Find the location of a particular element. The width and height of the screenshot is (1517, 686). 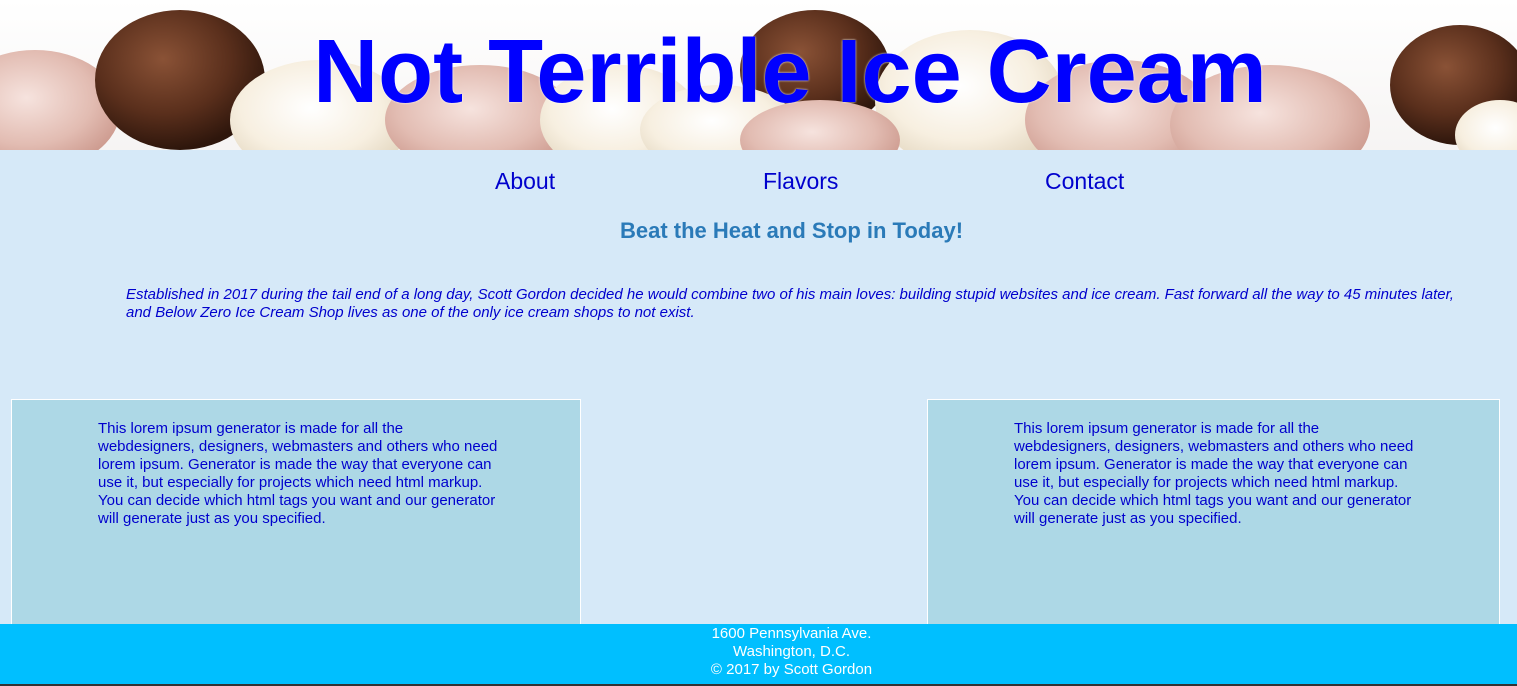

footer-copyright: © 2017 by Scott Gordon is located at coordinates (791, 669).